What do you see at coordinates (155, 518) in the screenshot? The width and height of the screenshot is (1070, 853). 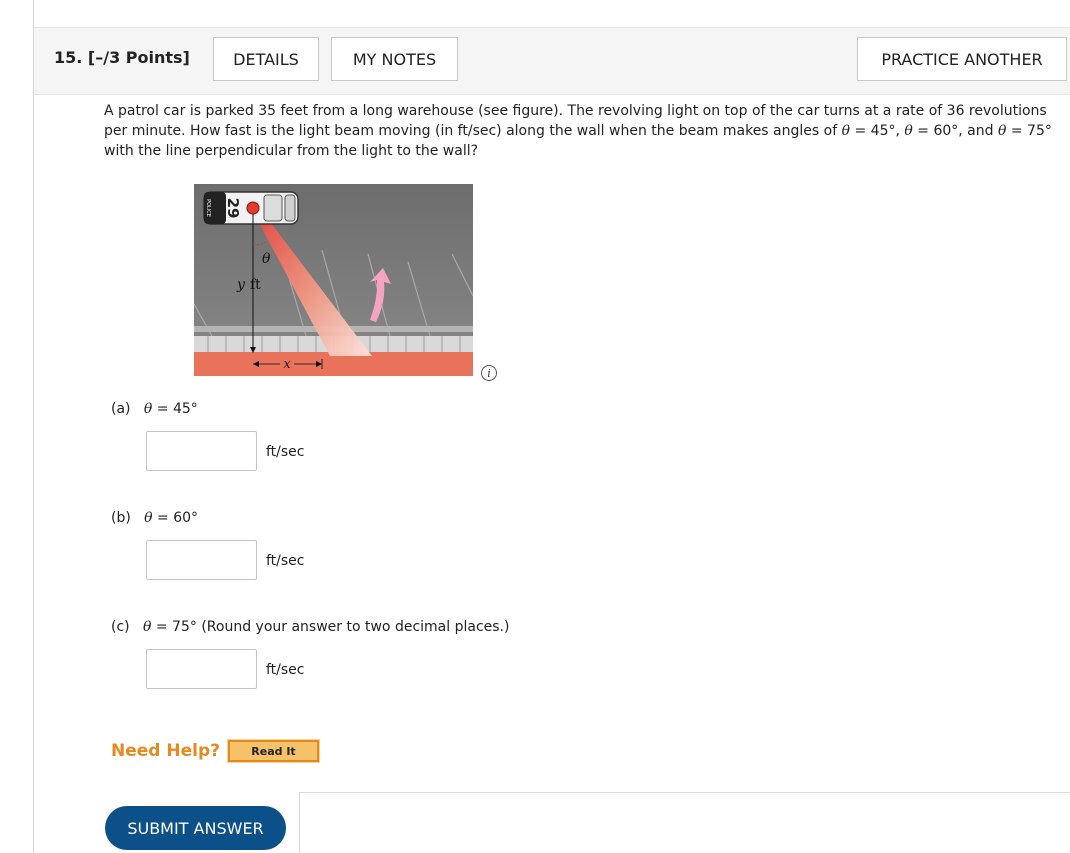 I see `part-b-label: (b) θ = 60°` at bounding box center [155, 518].